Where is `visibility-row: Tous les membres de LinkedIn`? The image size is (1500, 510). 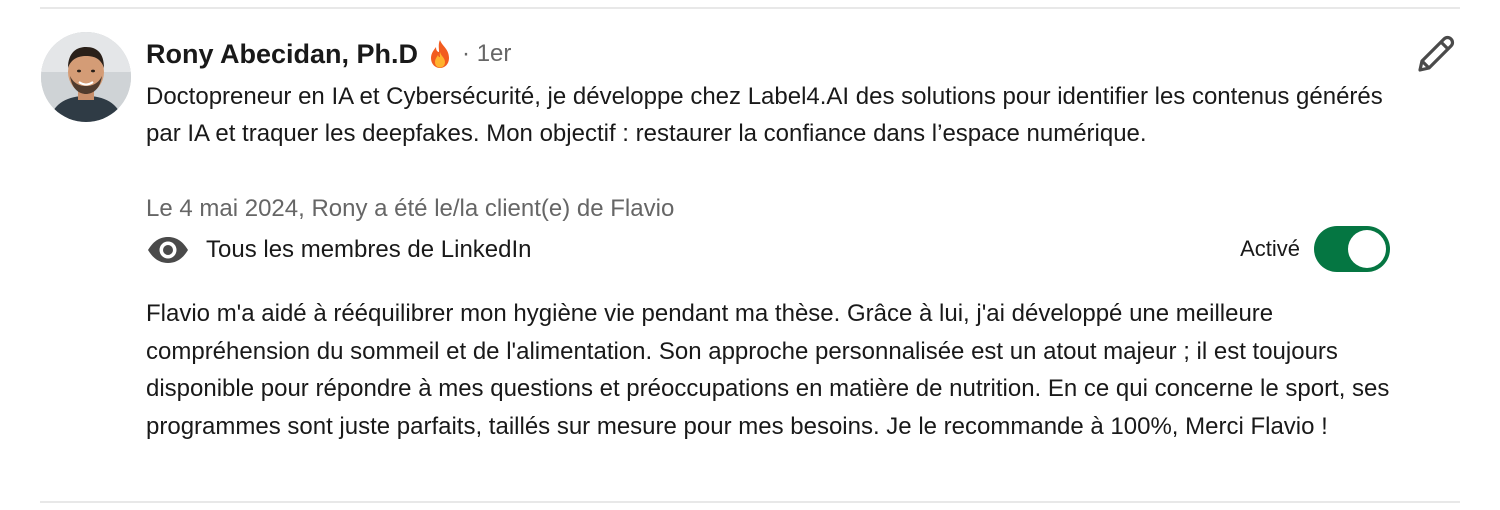 visibility-row: Tous les membres de LinkedIn is located at coordinates (339, 250).